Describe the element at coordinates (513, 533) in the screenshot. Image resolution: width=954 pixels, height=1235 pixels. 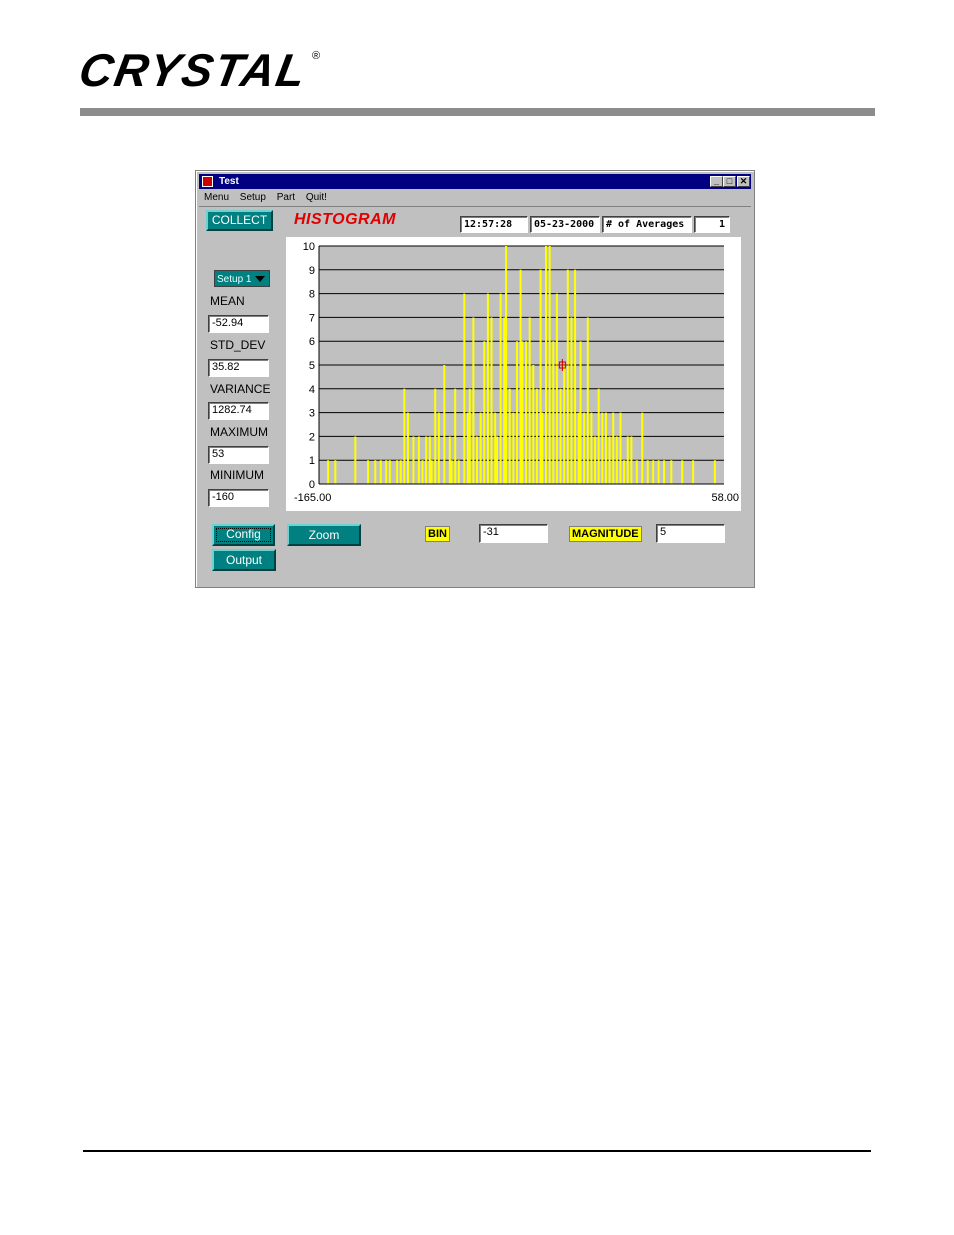
I see `bin-field: -31` at that location.